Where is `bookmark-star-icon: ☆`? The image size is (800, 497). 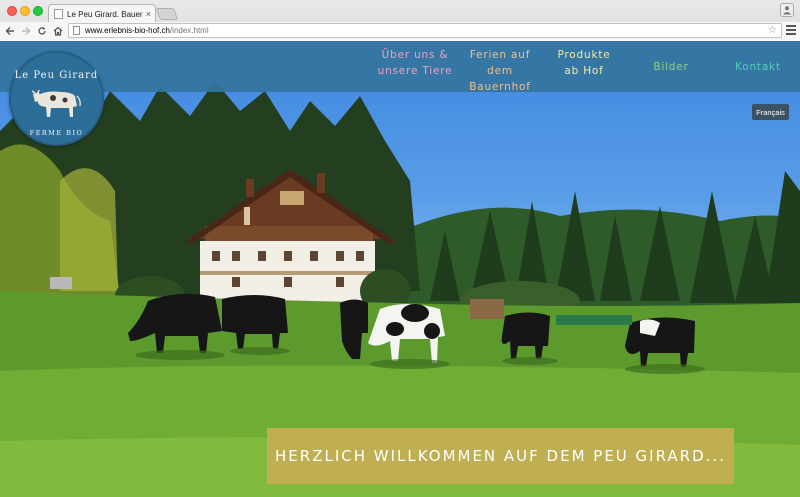 bookmark-star-icon: ☆ is located at coordinates (772, 30).